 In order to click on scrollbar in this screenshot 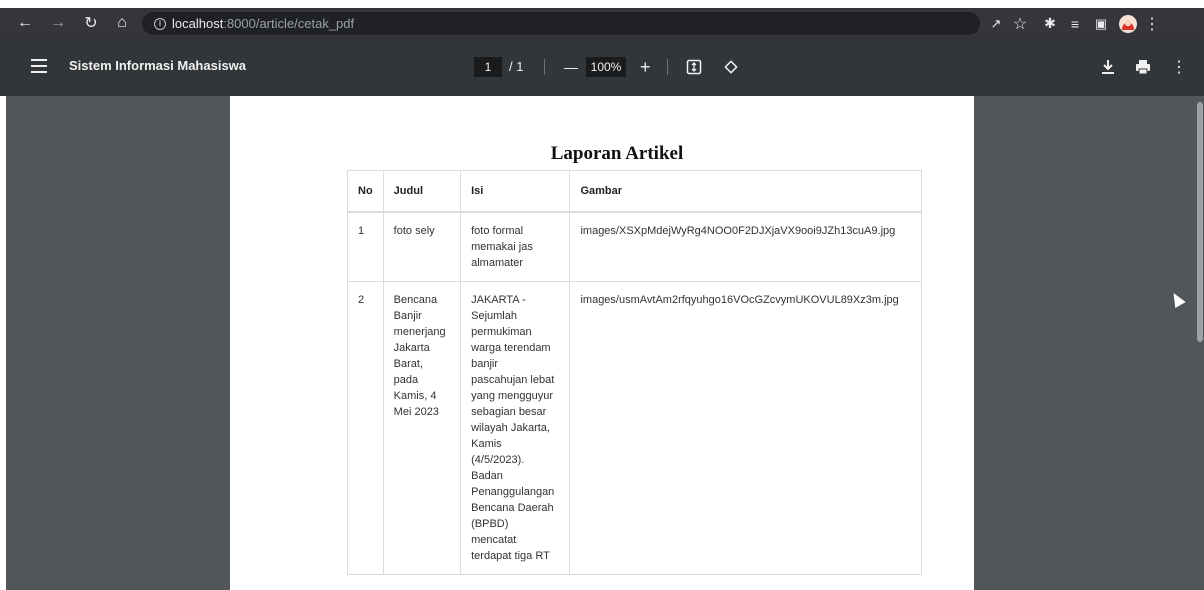, I will do `click(1200, 343)`.